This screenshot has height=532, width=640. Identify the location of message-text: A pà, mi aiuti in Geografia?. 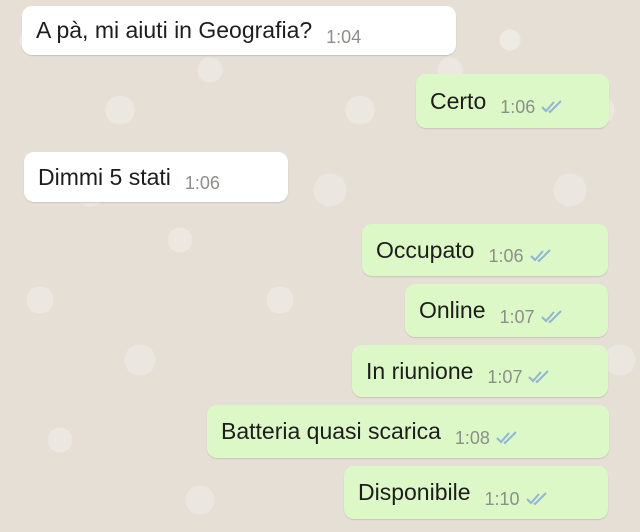
(174, 30).